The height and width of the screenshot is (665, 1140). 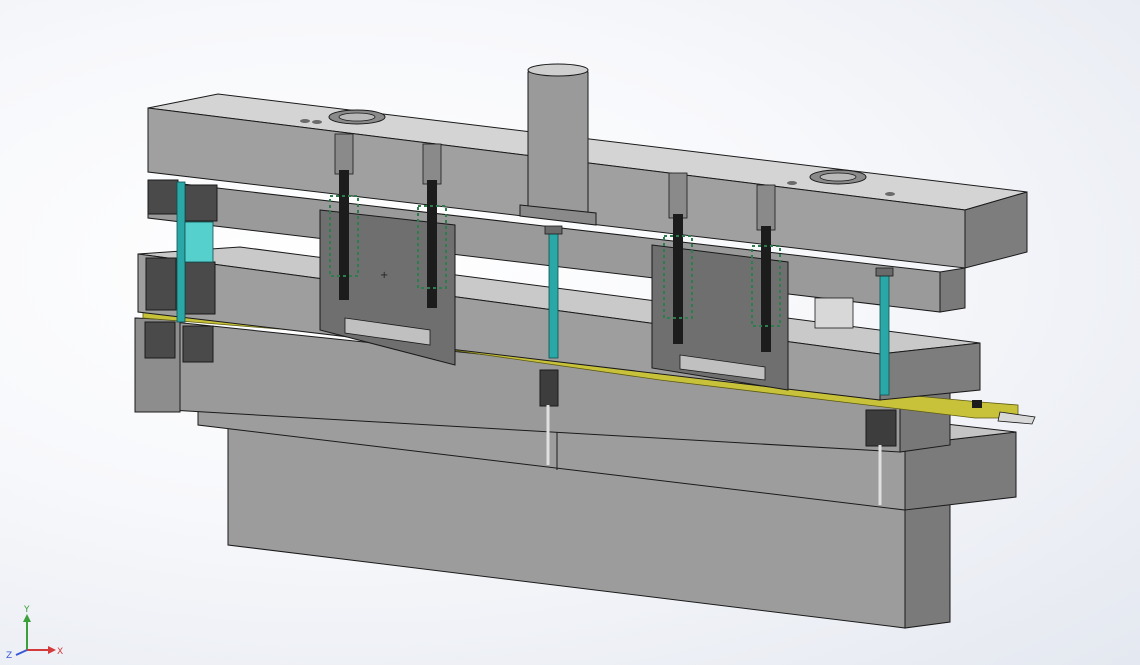 I want to click on punch-right-rod, so click(x=884, y=332).